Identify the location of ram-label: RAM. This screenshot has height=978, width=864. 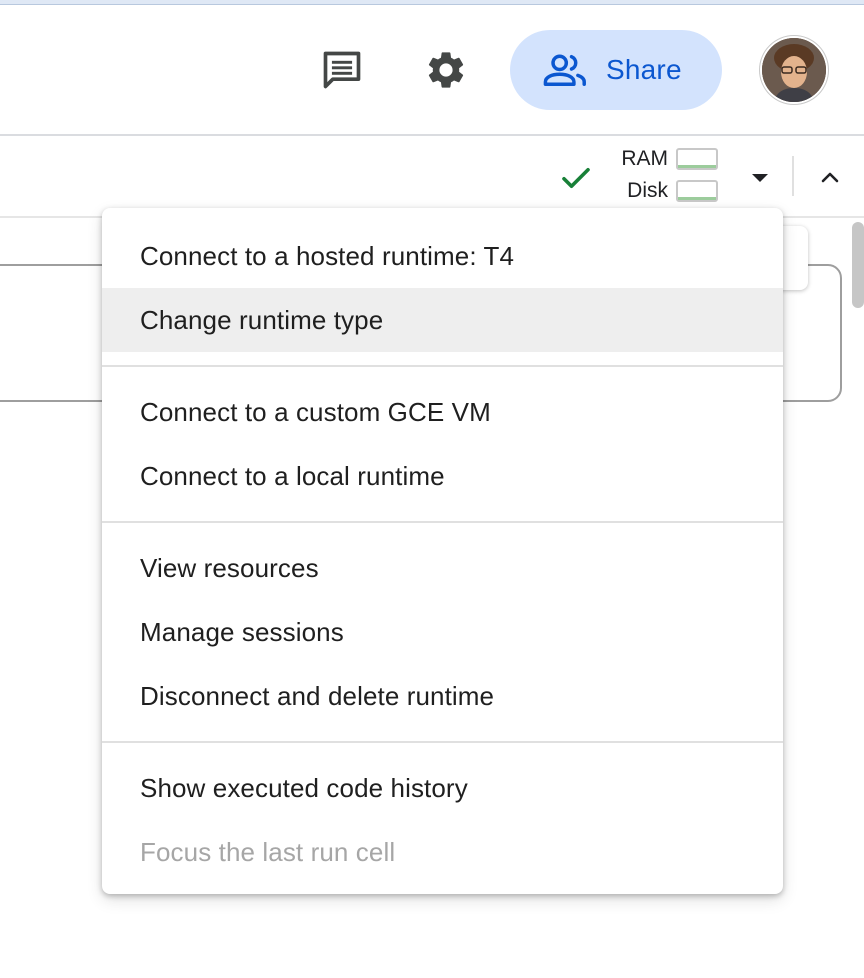
(644, 158).